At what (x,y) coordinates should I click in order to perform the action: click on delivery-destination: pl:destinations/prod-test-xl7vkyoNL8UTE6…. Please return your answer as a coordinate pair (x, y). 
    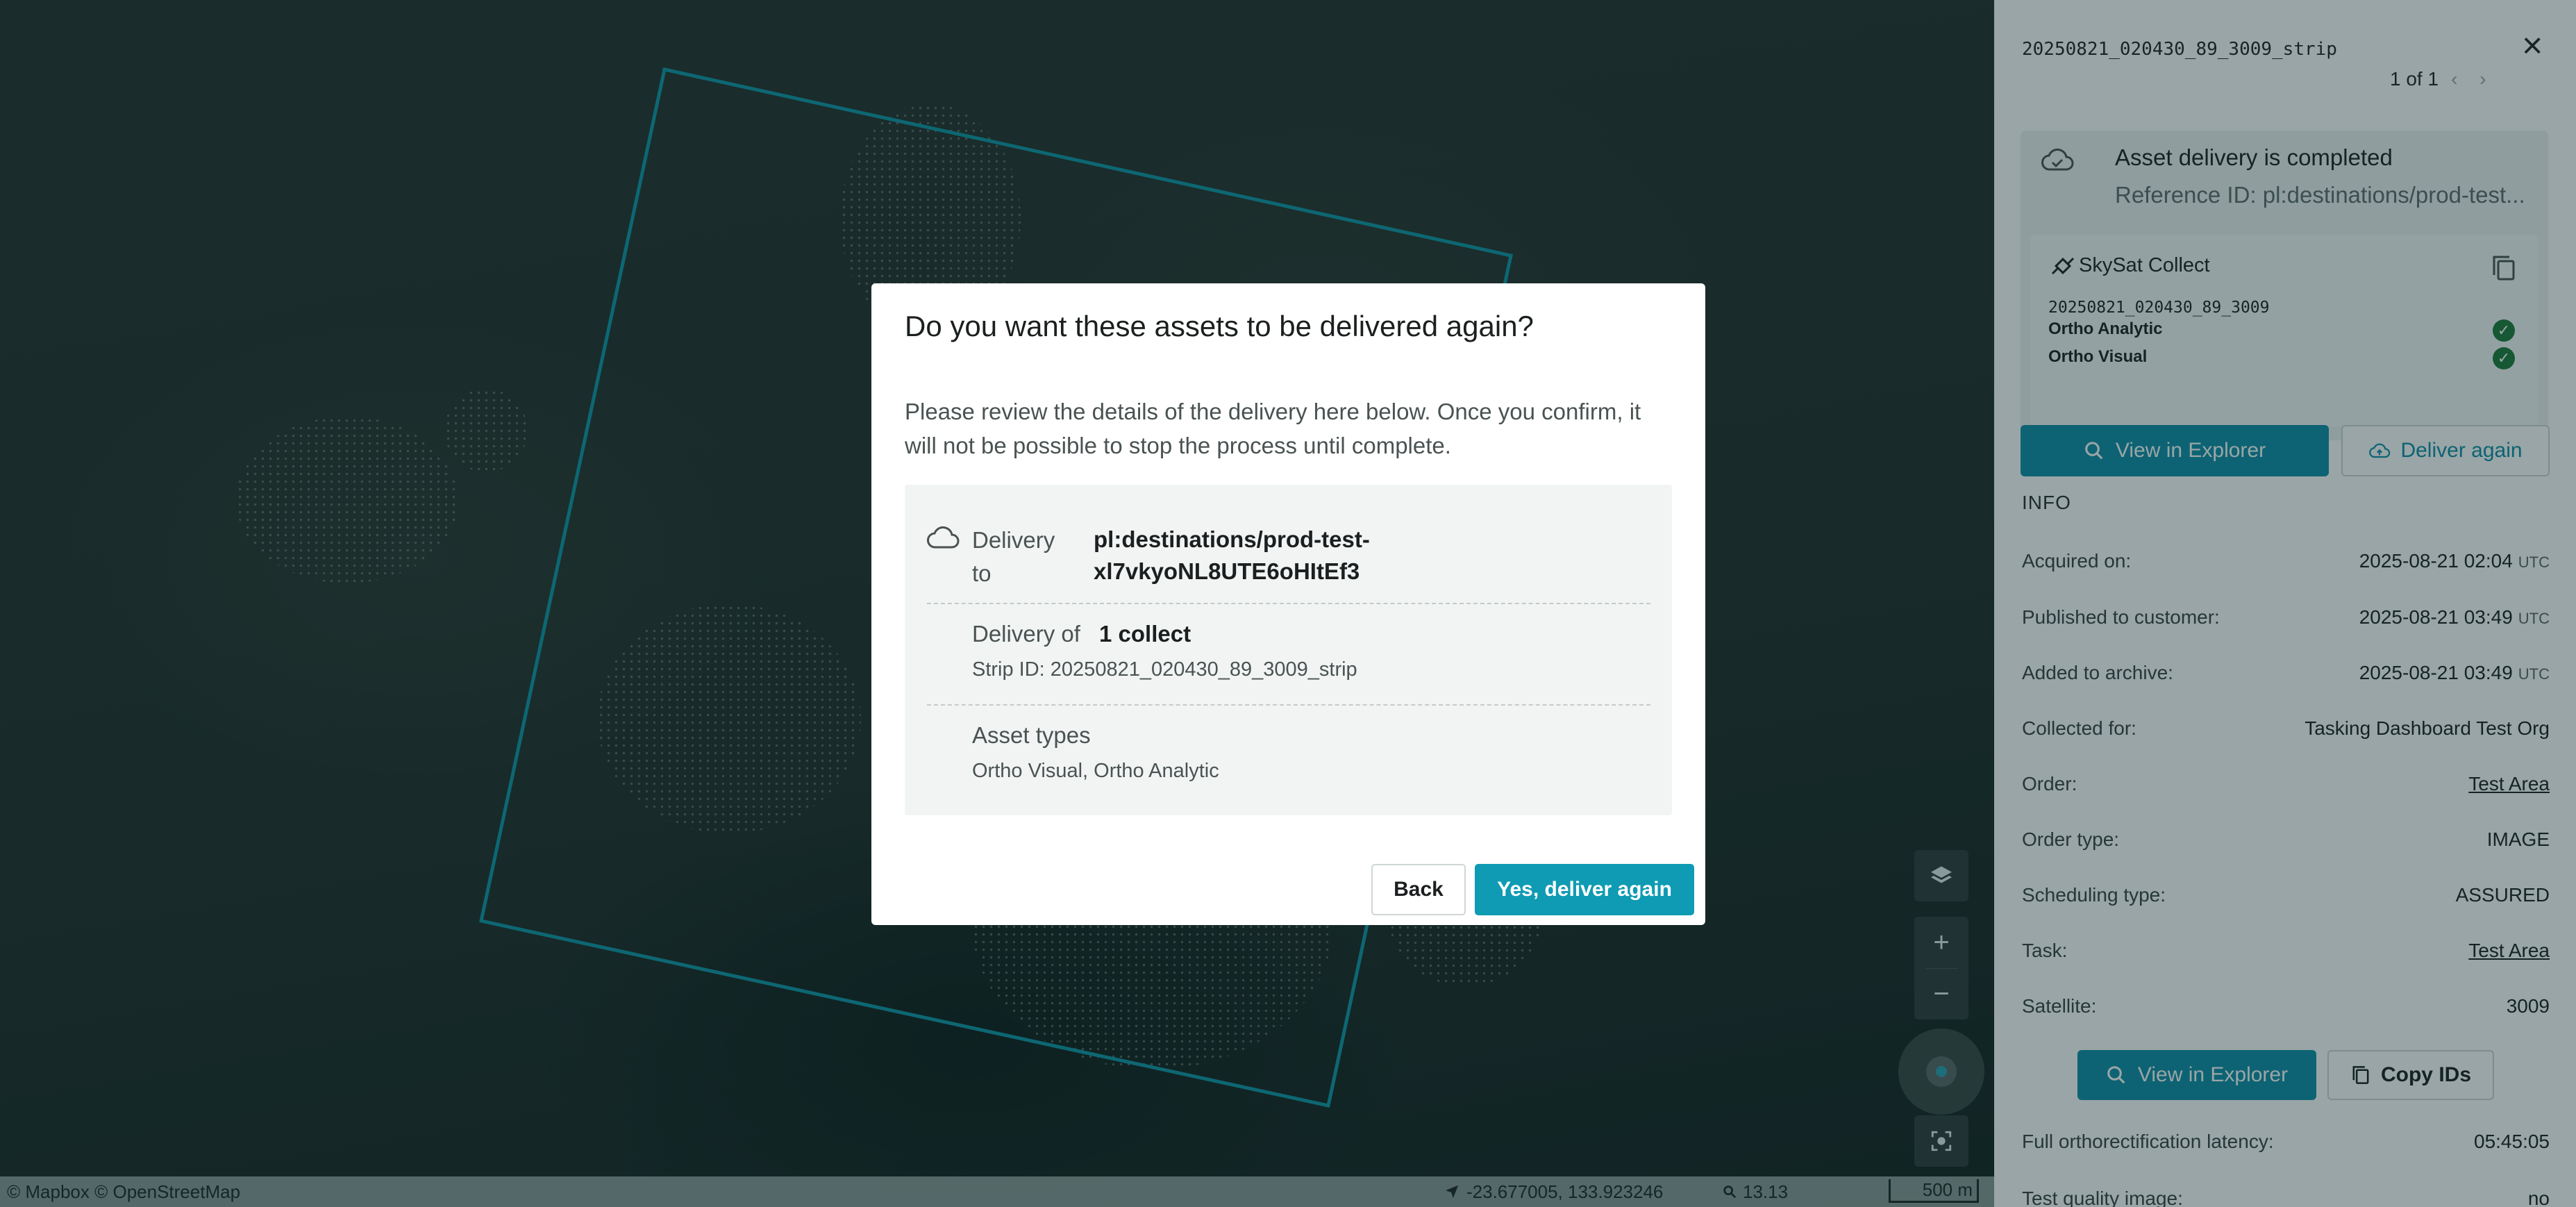
    Looking at the image, I should click on (1232, 555).